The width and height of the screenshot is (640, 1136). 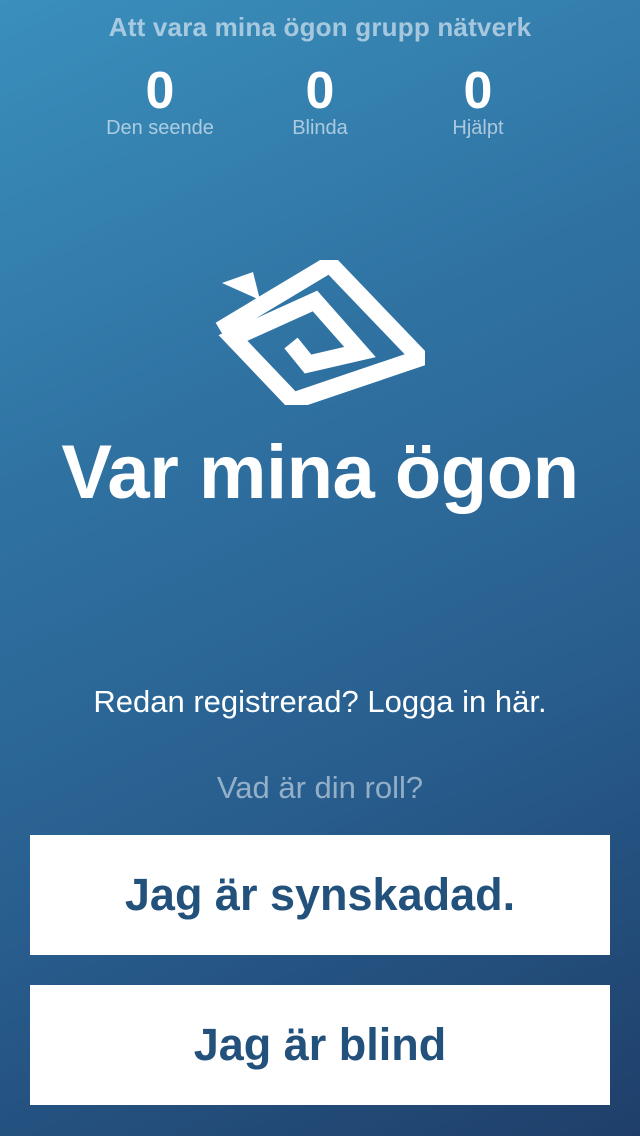 What do you see at coordinates (320, 895) in the screenshot?
I see `visually-impaired-button: Jag är synskadad.` at bounding box center [320, 895].